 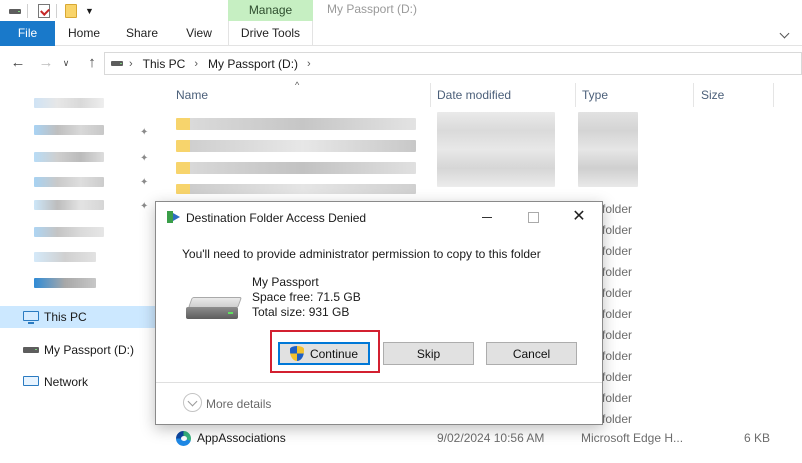 What do you see at coordinates (474, 97) in the screenshot?
I see `column-header-date-modified: Date modified` at bounding box center [474, 97].